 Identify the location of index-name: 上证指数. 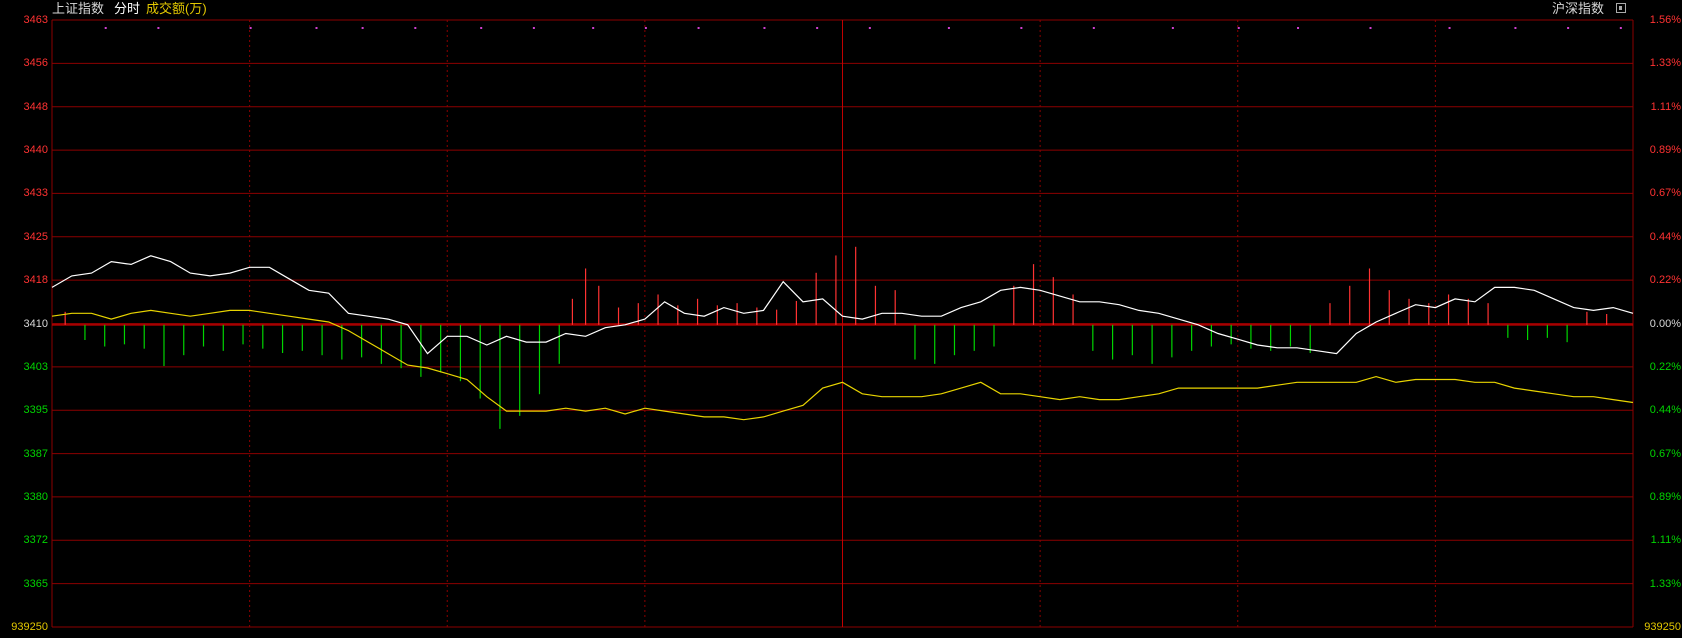
(78, 8).